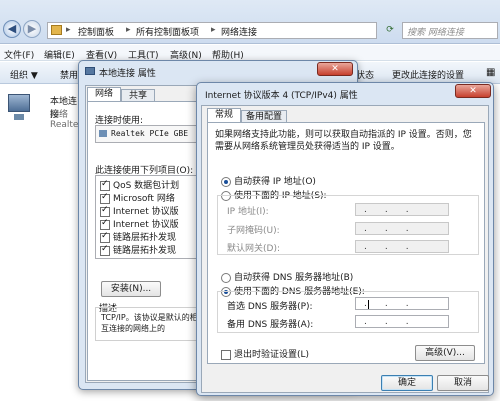  What do you see at coordinates (407, 383) in the screenshot?
I see `ok-button: 确定` at bounding box center [407, 383].